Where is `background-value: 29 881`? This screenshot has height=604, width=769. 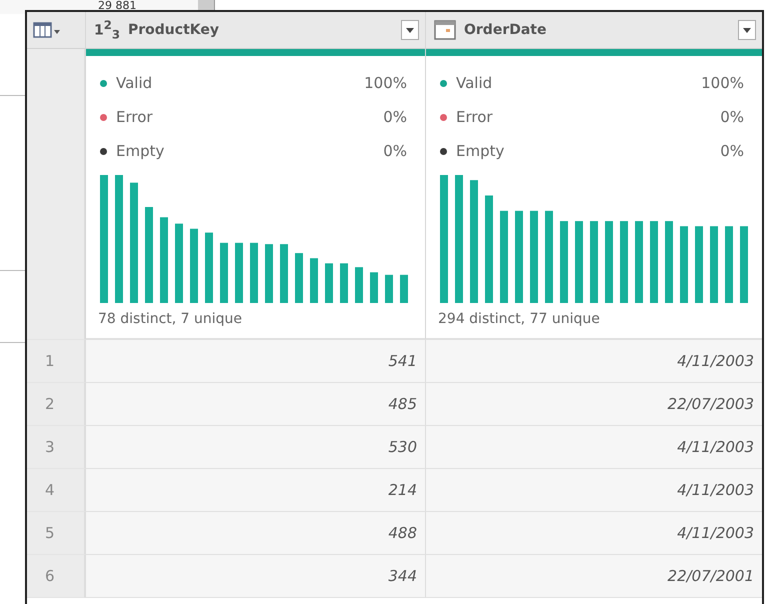
background-value: 29 881 is located at coordinates (117, 5).